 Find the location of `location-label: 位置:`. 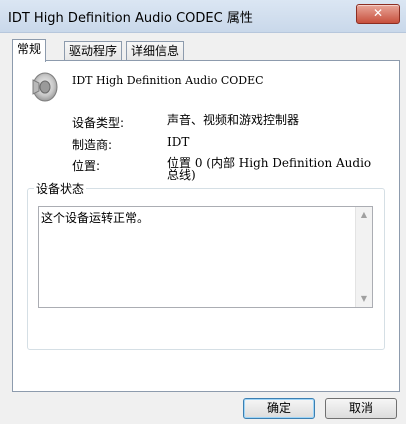

location-label: 位置: is located at coordinates (86, 166).